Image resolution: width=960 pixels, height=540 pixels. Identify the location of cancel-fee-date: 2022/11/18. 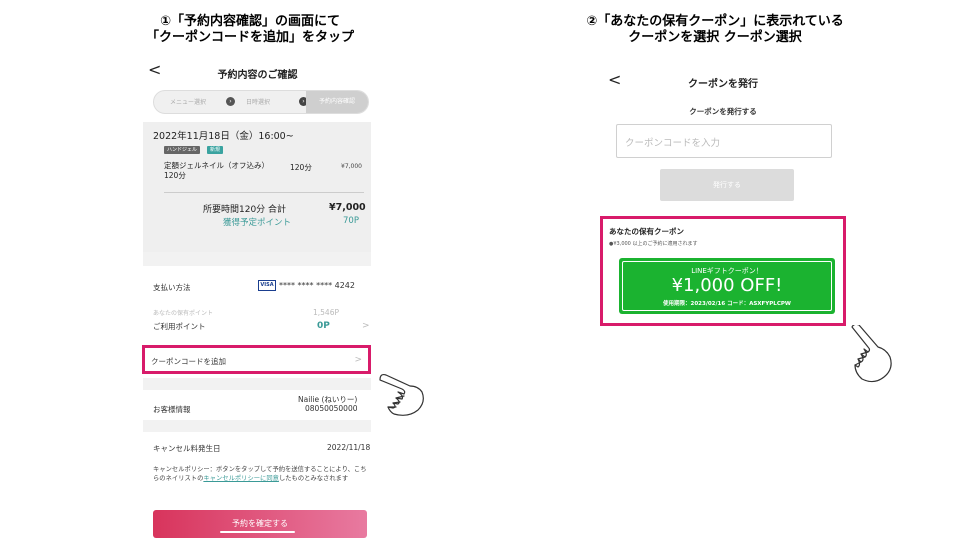
(349, 447).